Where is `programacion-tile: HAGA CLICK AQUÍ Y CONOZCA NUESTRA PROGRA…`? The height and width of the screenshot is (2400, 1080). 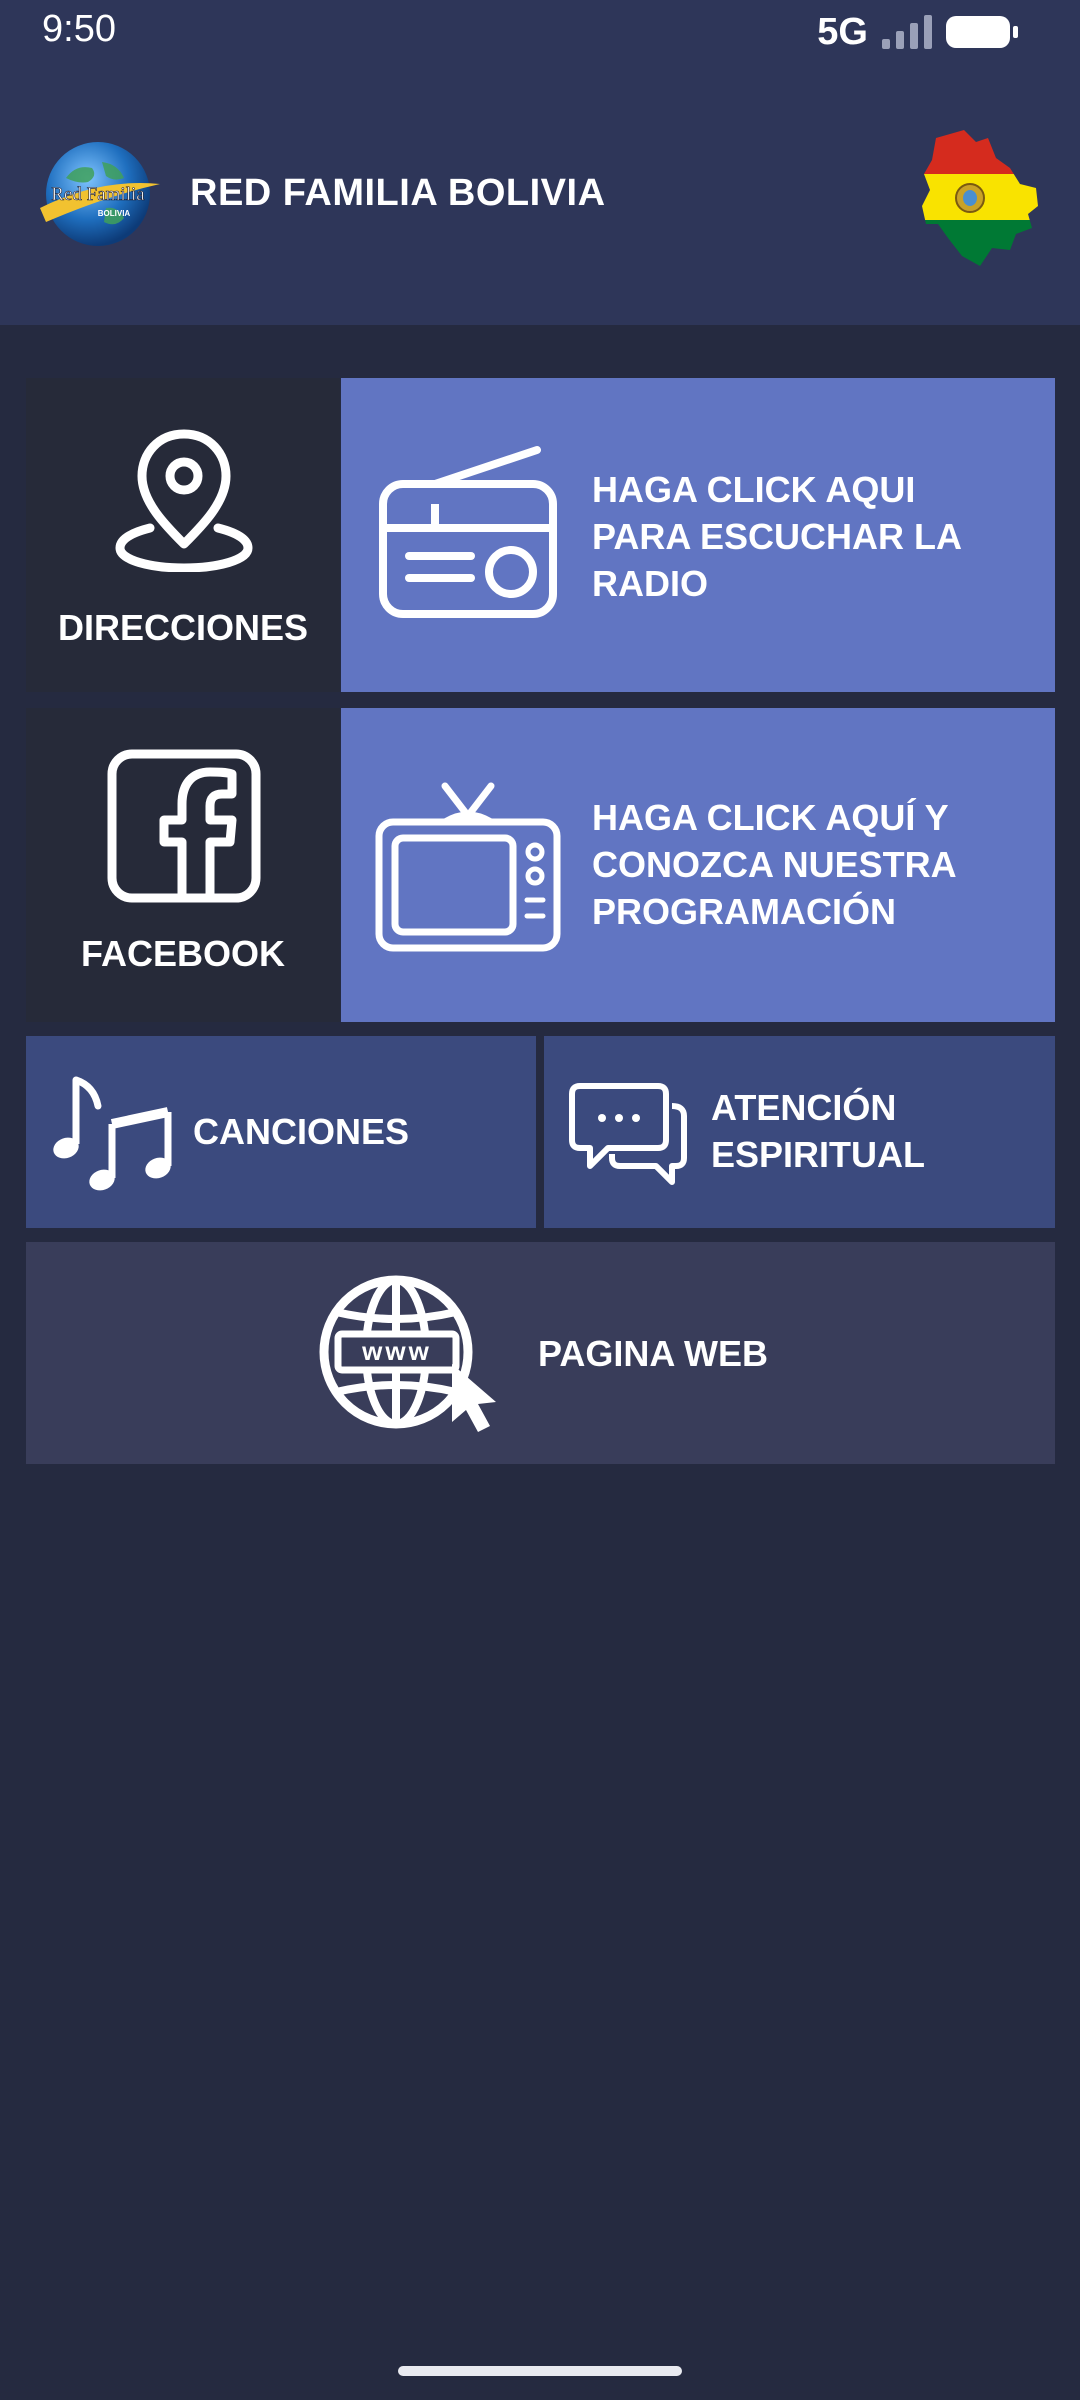 programacion-tile: HAGA CLICK AQUÍ Y CONOZCA NUESTRA PROGRA… is located at coordinates (698, 865).